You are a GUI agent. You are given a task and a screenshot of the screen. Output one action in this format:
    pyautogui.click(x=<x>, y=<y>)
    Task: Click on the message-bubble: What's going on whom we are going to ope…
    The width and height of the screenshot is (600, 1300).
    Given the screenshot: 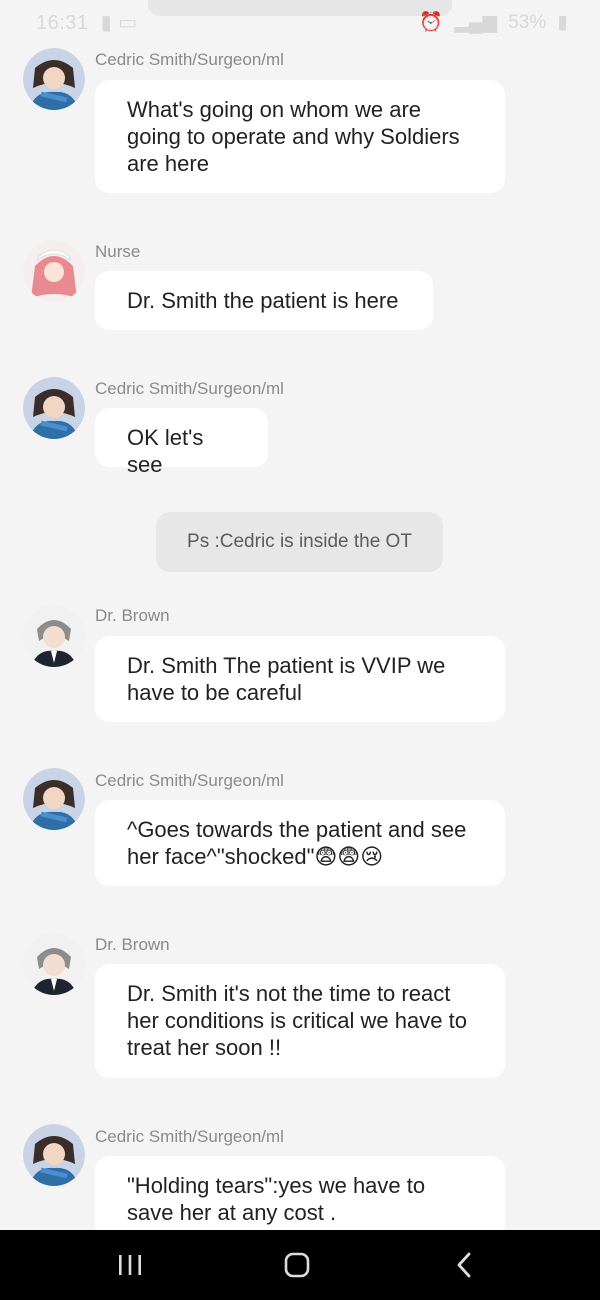 What is the action you would take?
    pyautogui.click(x=300, y=136)
    